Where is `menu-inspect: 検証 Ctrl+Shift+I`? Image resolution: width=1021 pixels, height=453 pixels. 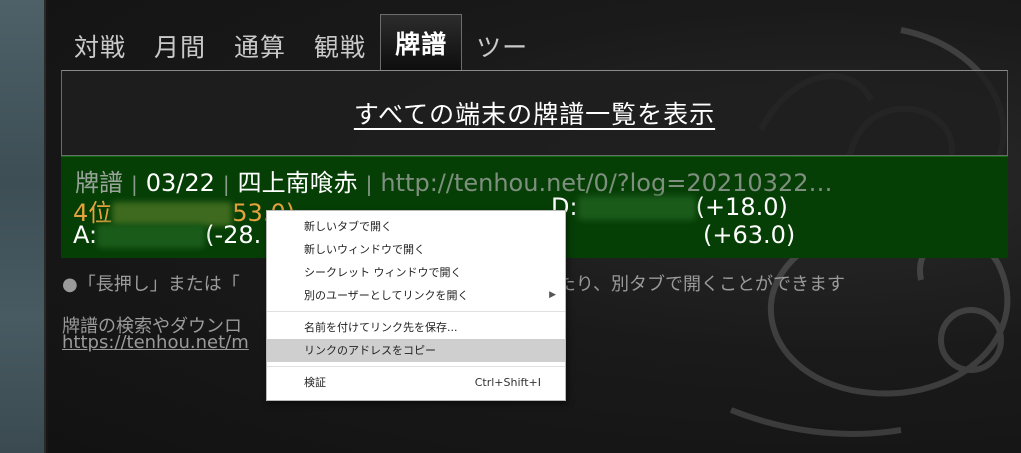 menu-inspect: 検証 Ctrl+Shift+I is located at coordinates (416, 382).